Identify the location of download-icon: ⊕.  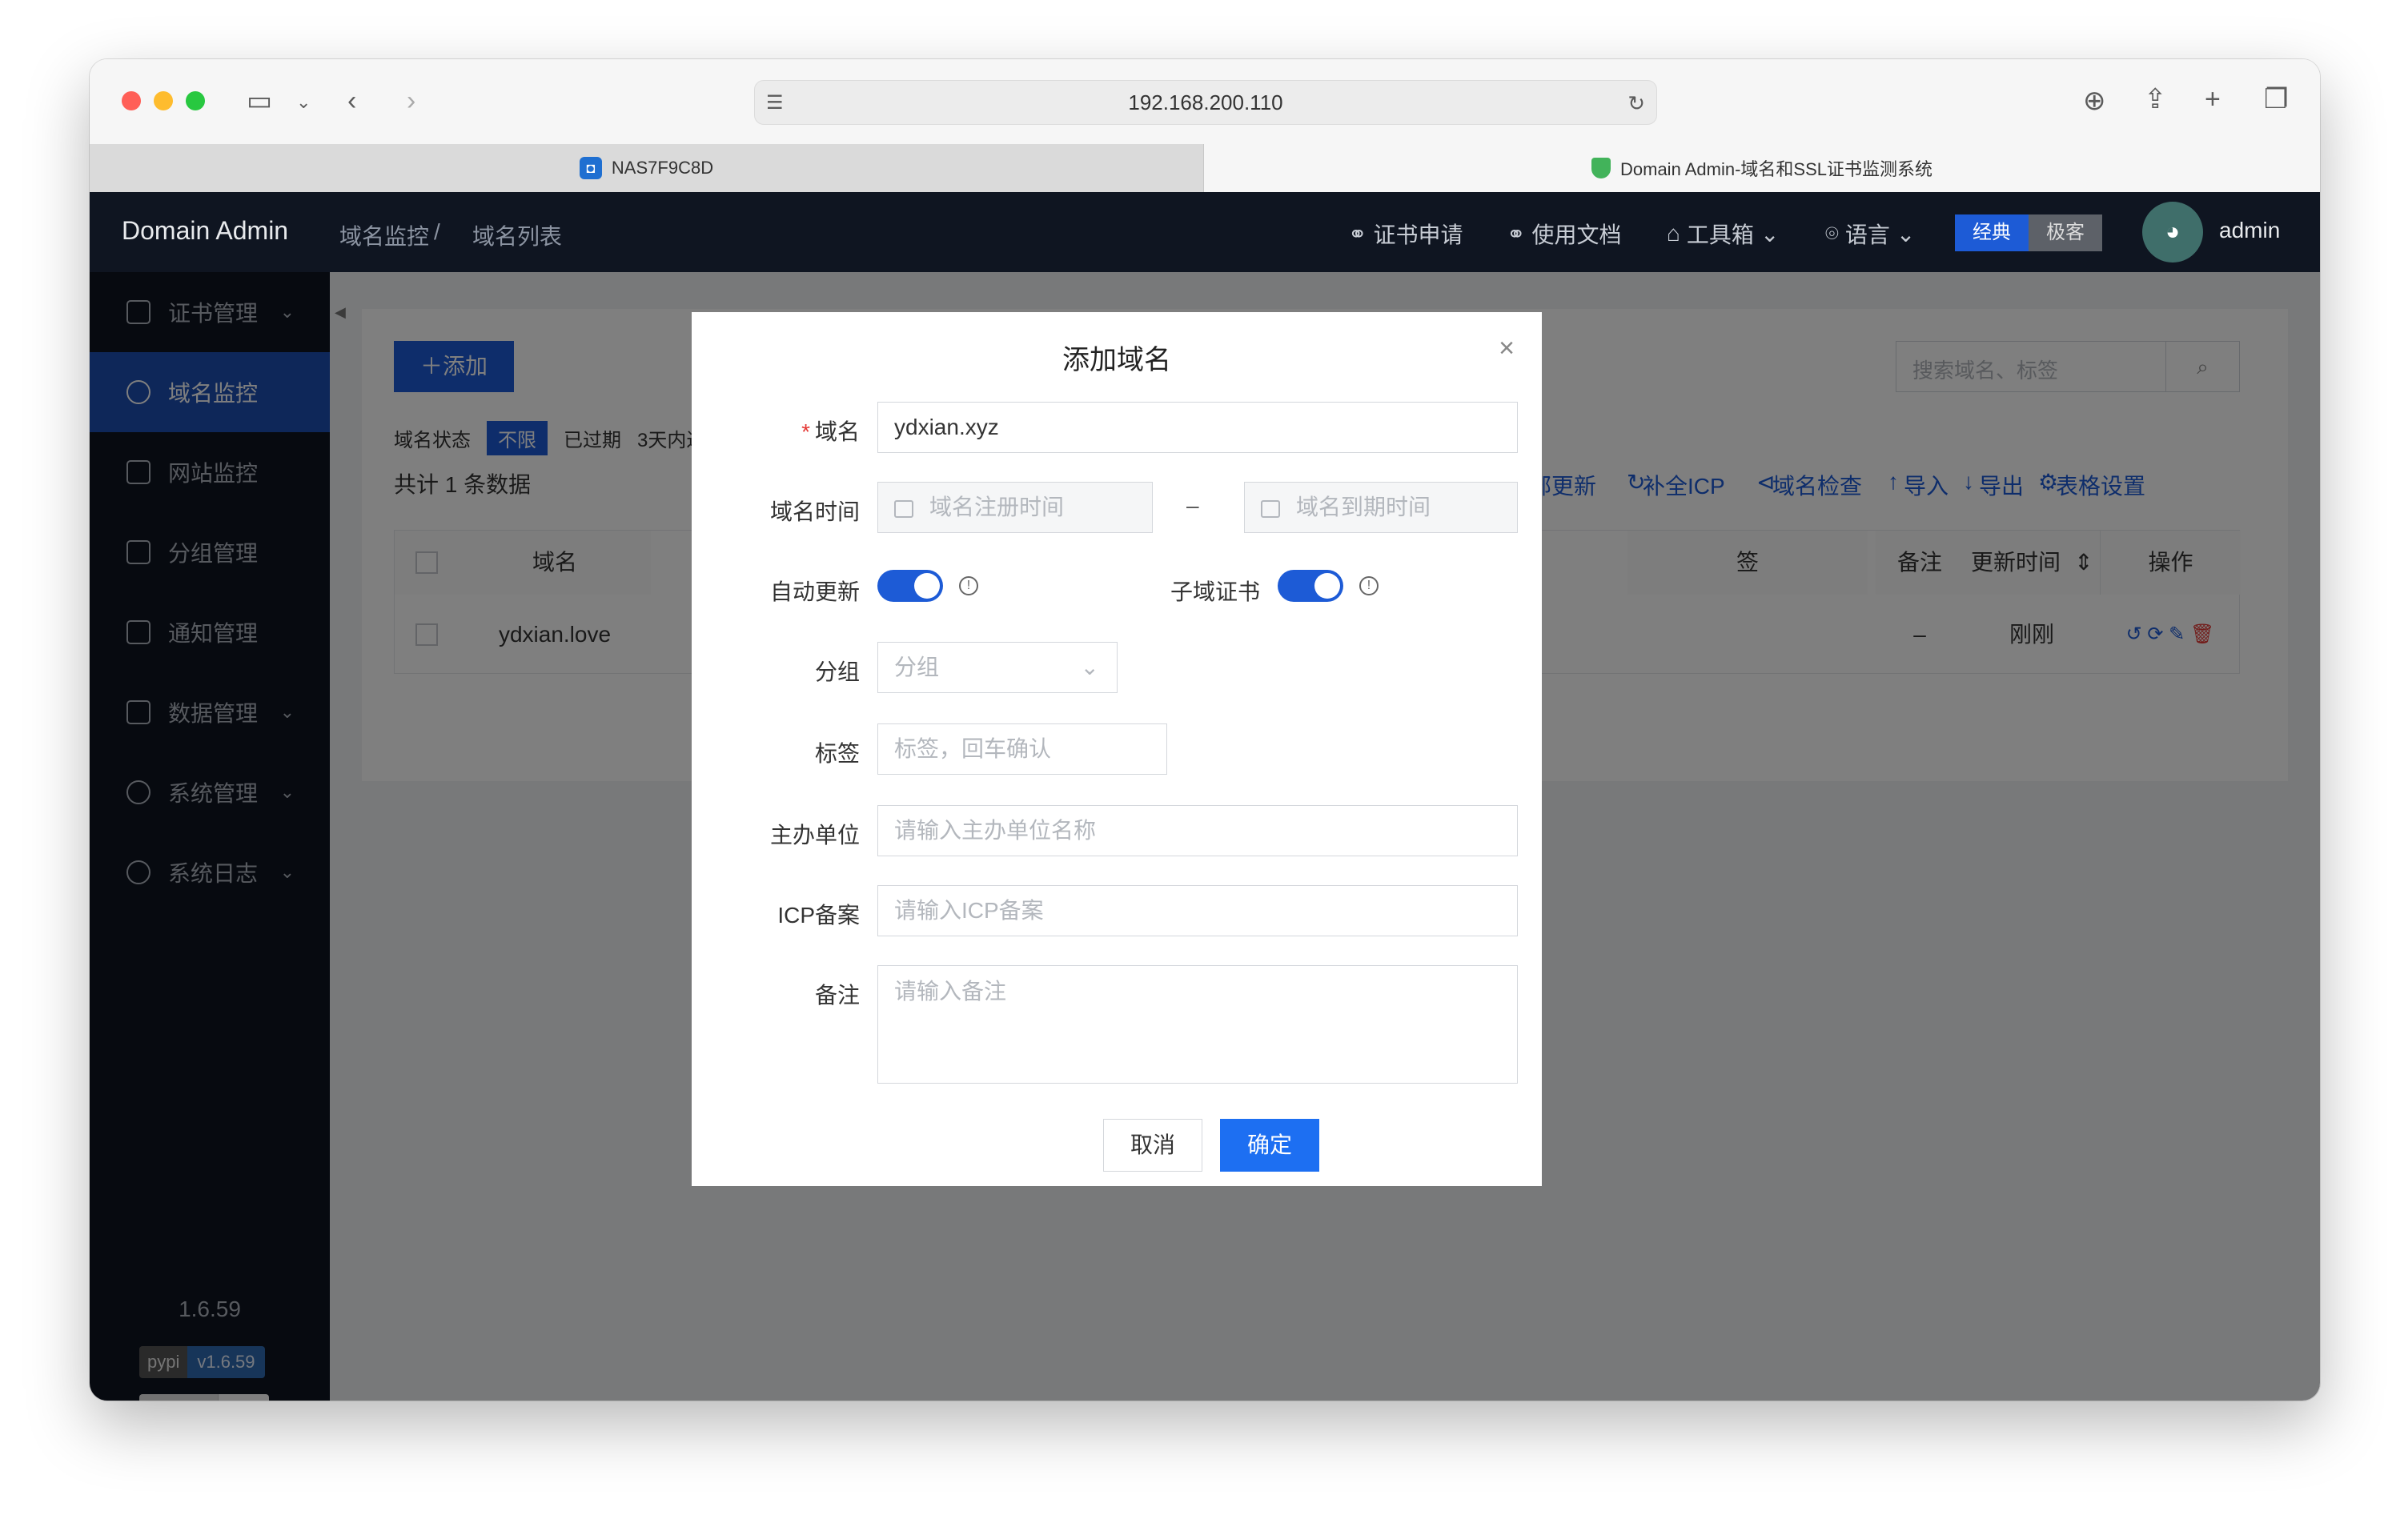
(2094, 101).